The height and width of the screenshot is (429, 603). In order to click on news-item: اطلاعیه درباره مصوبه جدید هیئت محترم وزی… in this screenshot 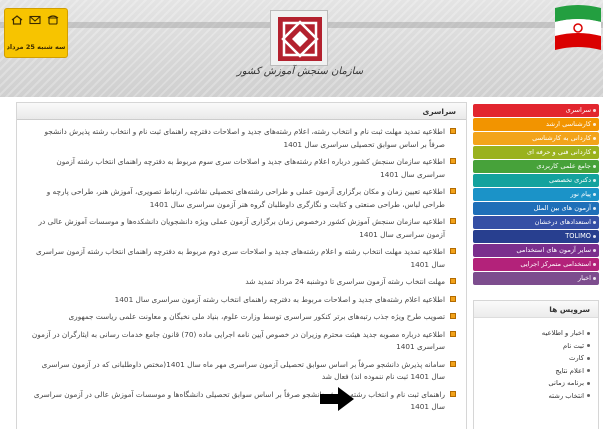, I will do `click(242, 341)`.